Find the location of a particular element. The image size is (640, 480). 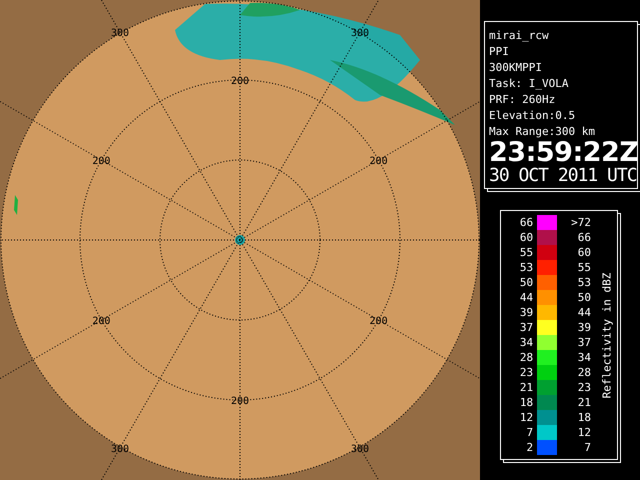

info-text: mirai_rcw is located at coordinates (519, 36).